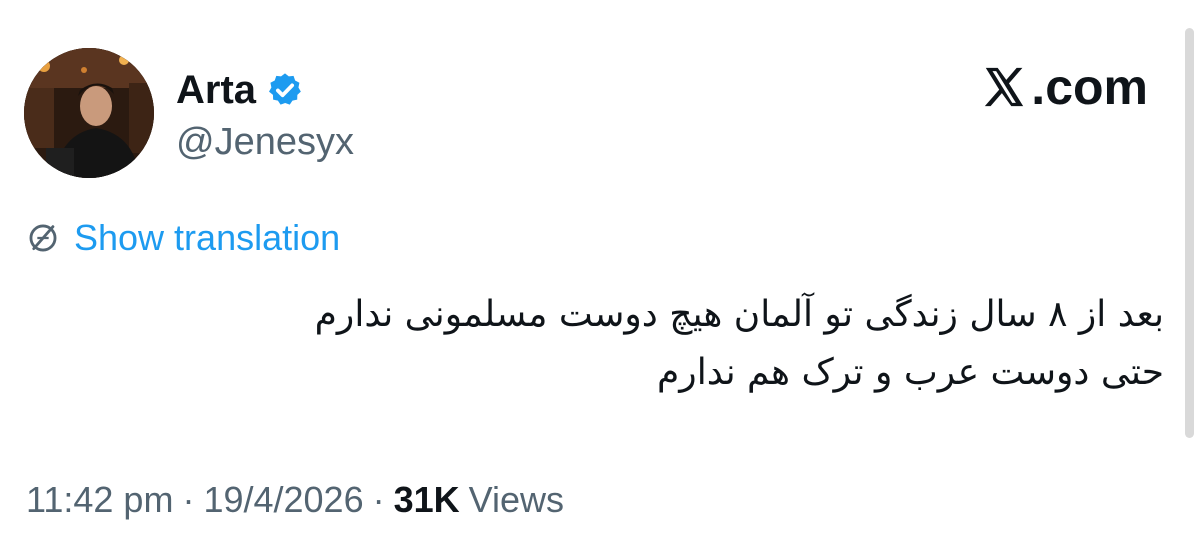 The width and height of the screenshot is (1200, 543). What do you see at coordinates (99, 499) in the screenshot?
I see `tweet-time: 11:42 pm` at bounding box center [99, 499].